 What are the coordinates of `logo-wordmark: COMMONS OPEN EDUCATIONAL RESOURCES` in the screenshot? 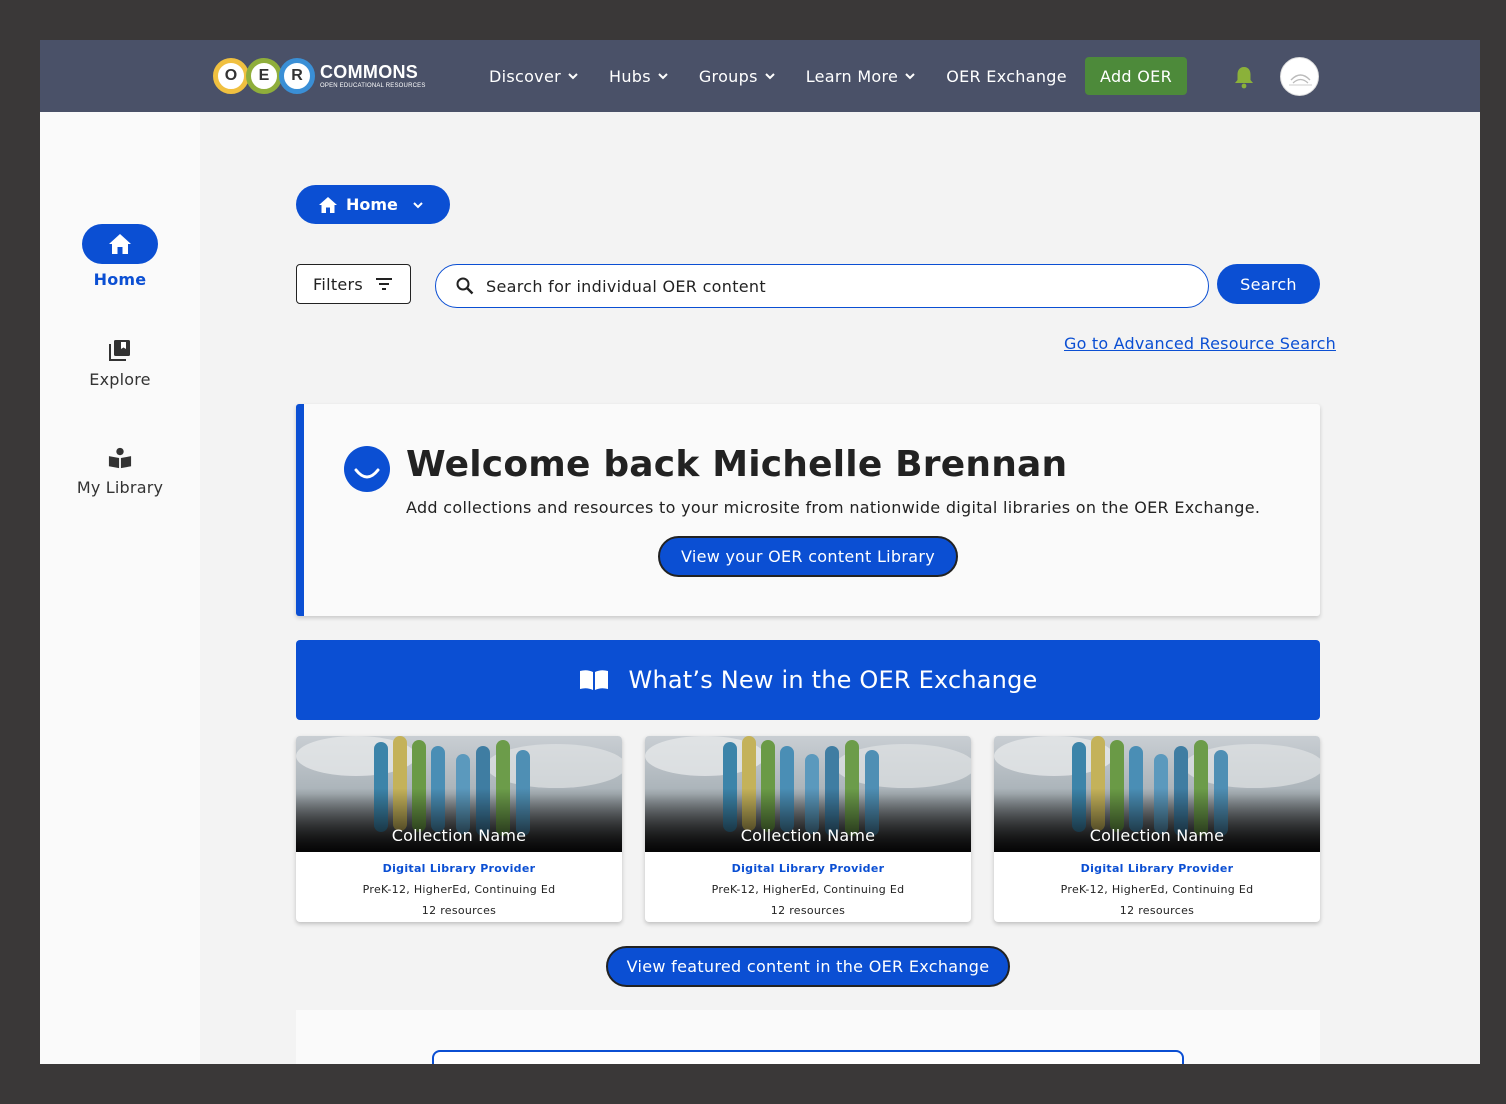 It's located at (373, 76).